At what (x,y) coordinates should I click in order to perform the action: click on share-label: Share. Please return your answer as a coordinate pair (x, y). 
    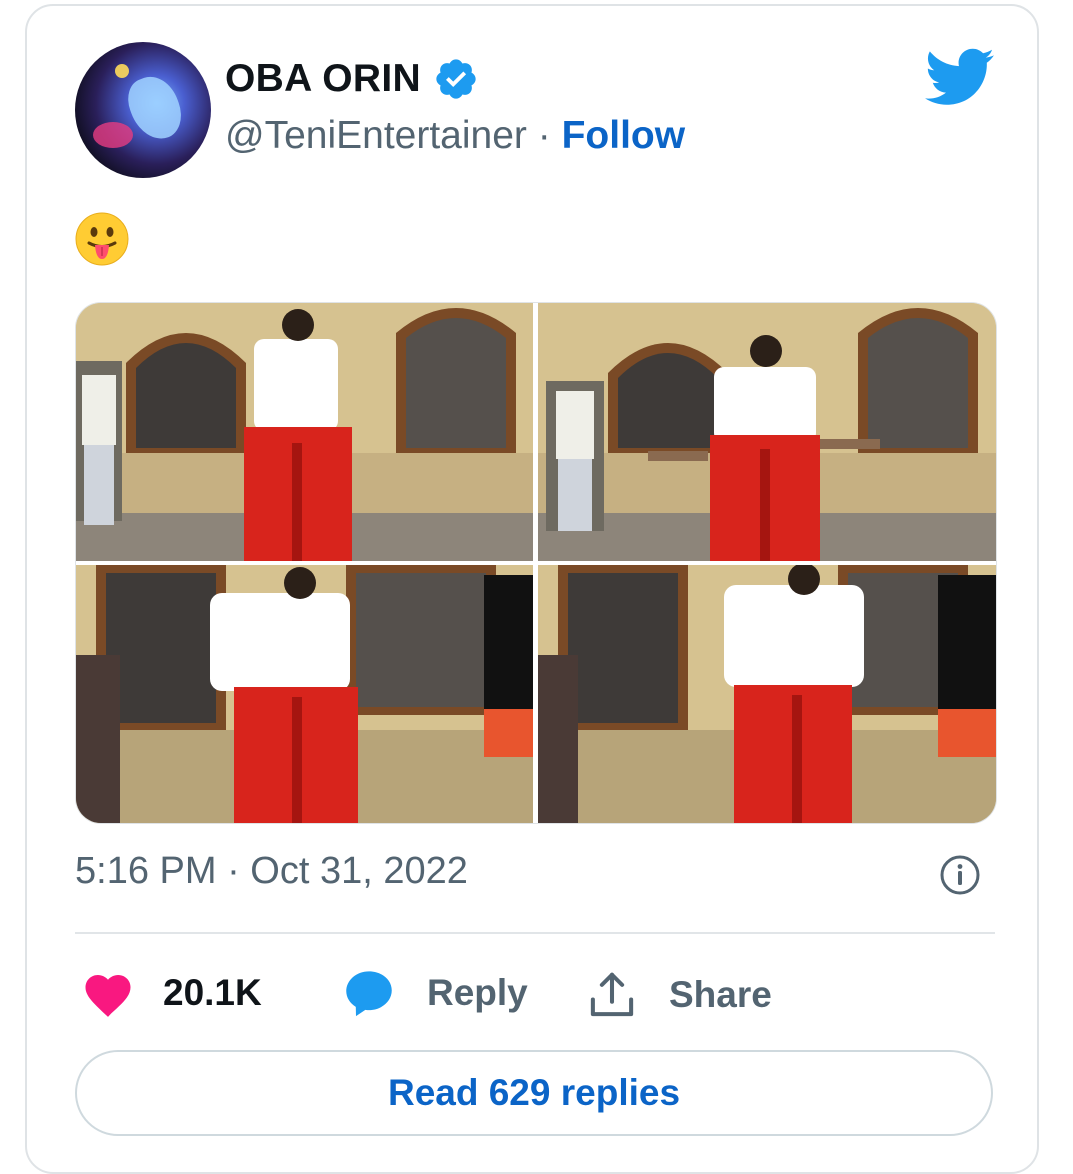
    Looking at the image, I should click on (720, 994).